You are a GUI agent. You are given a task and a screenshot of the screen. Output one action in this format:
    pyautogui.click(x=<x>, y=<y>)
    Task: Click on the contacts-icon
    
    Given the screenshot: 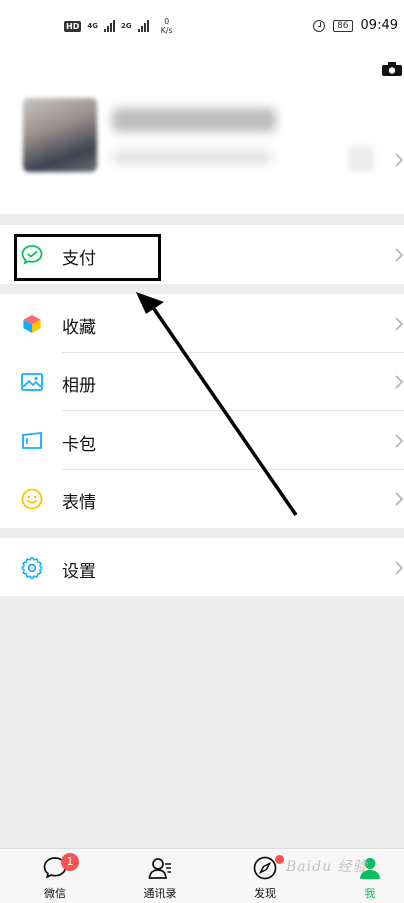 What is the action you would take?
    pyautogui.click(x=159, y=868)
    